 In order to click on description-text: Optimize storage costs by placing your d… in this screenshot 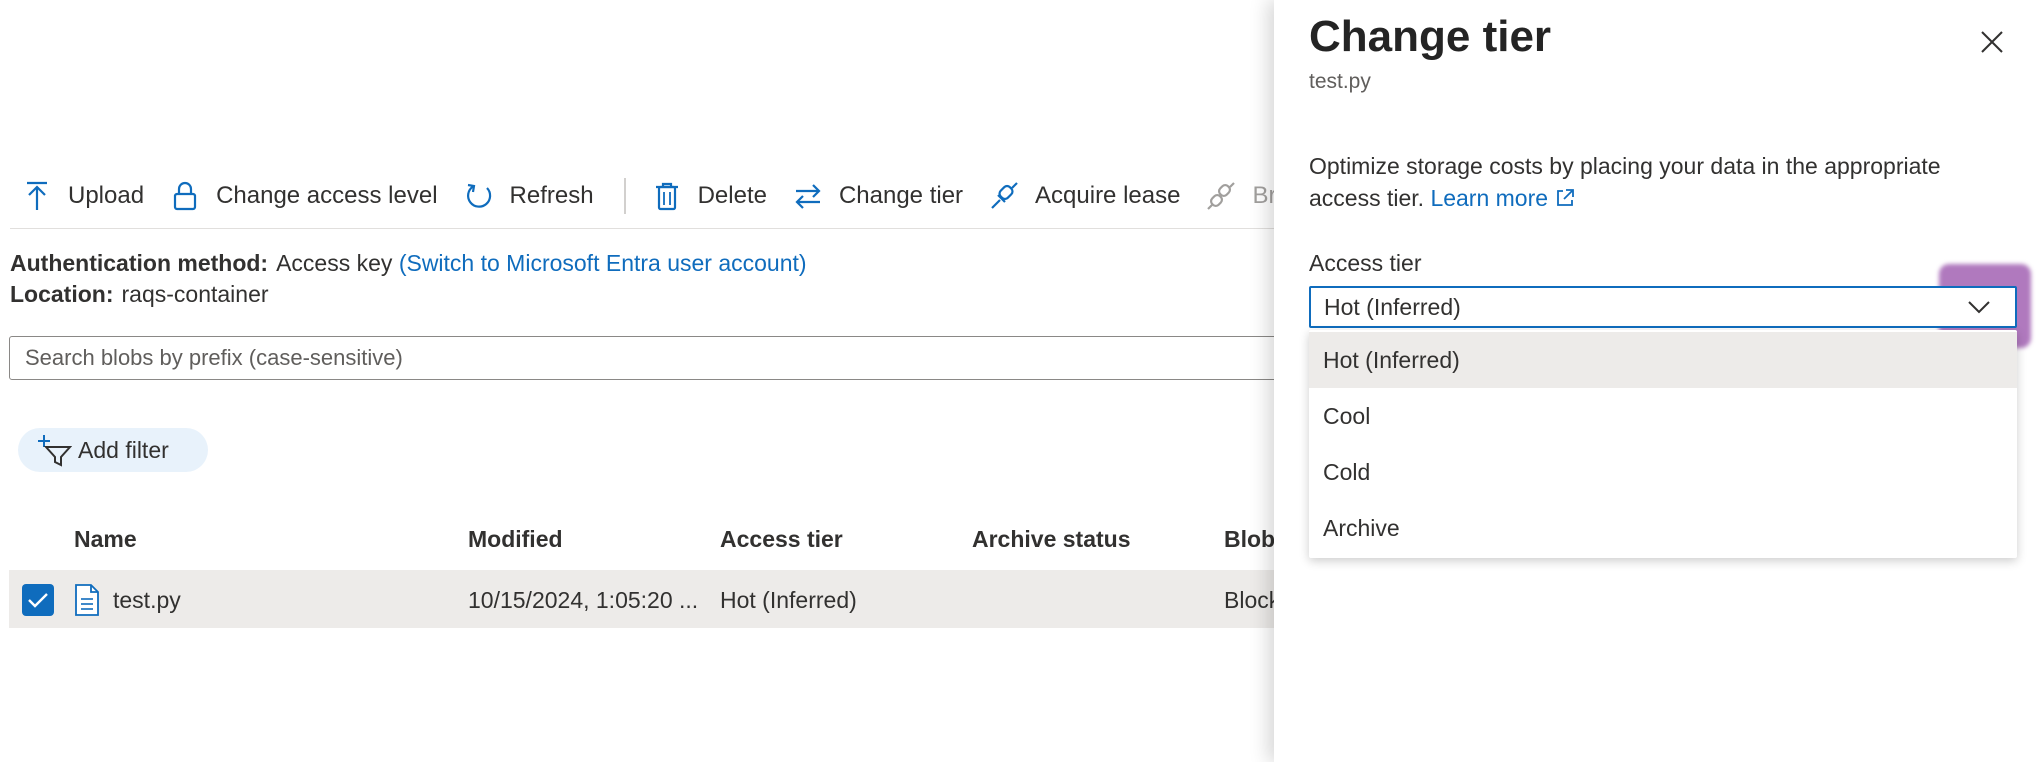, I will do `click(1625, 182)`.